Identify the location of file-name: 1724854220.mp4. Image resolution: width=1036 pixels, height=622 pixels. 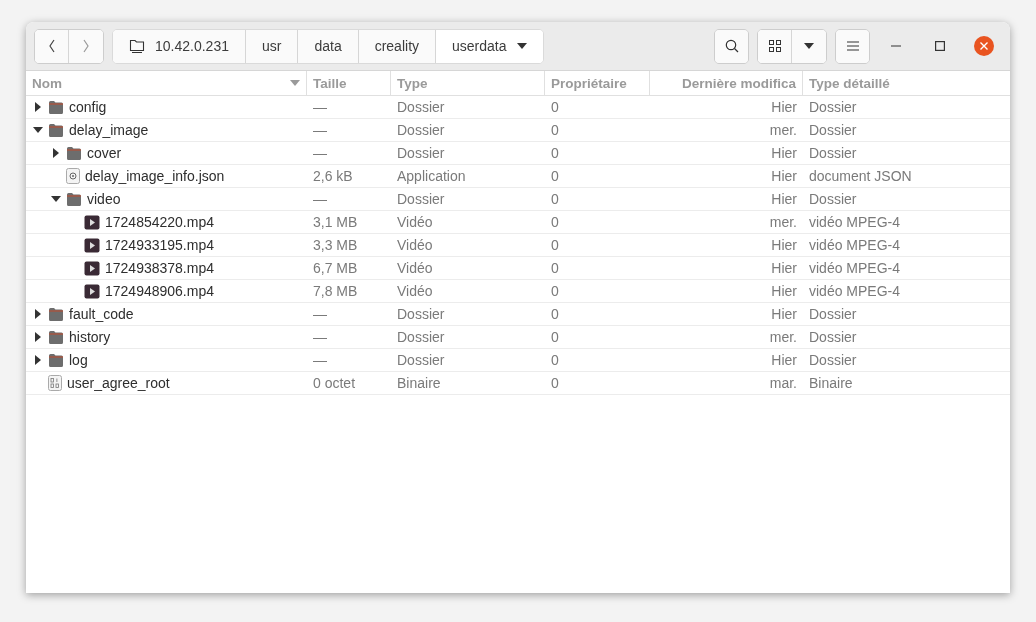
(159, 222).